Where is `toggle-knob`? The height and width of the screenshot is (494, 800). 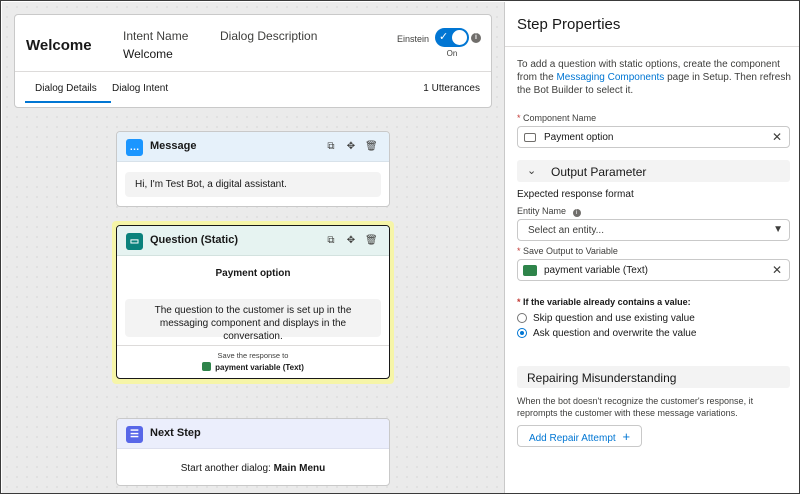
toggle-knob is located at coordinates (459, 37).